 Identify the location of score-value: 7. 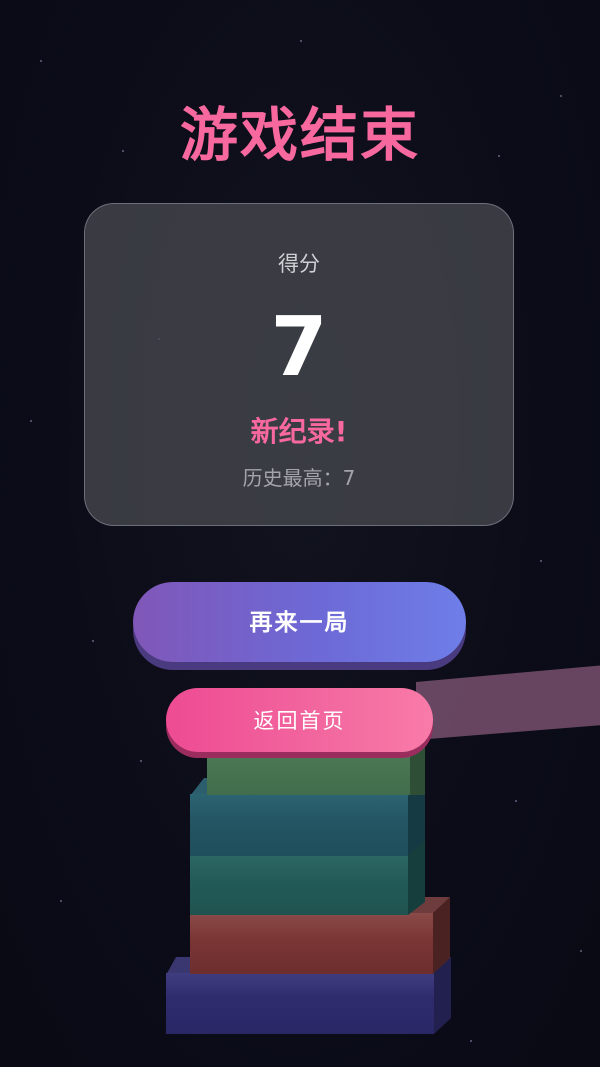
(299, 347).